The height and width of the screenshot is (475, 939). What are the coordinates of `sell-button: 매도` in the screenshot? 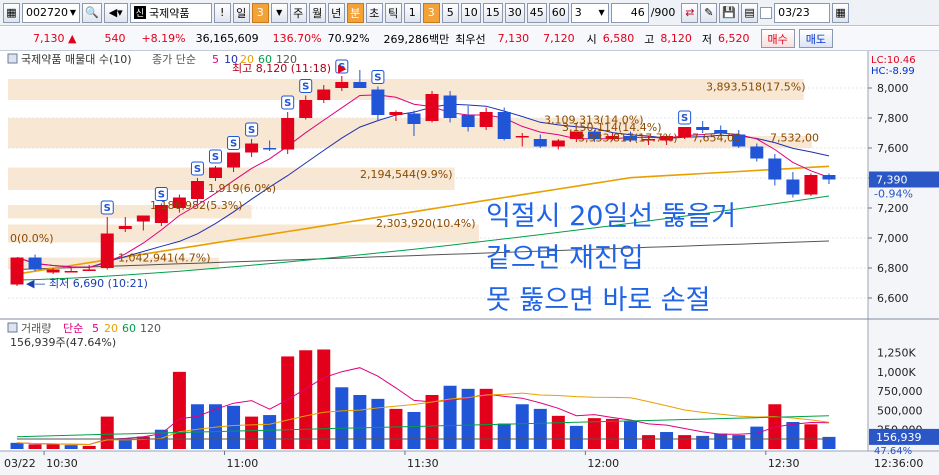 It's located at (816, 38).